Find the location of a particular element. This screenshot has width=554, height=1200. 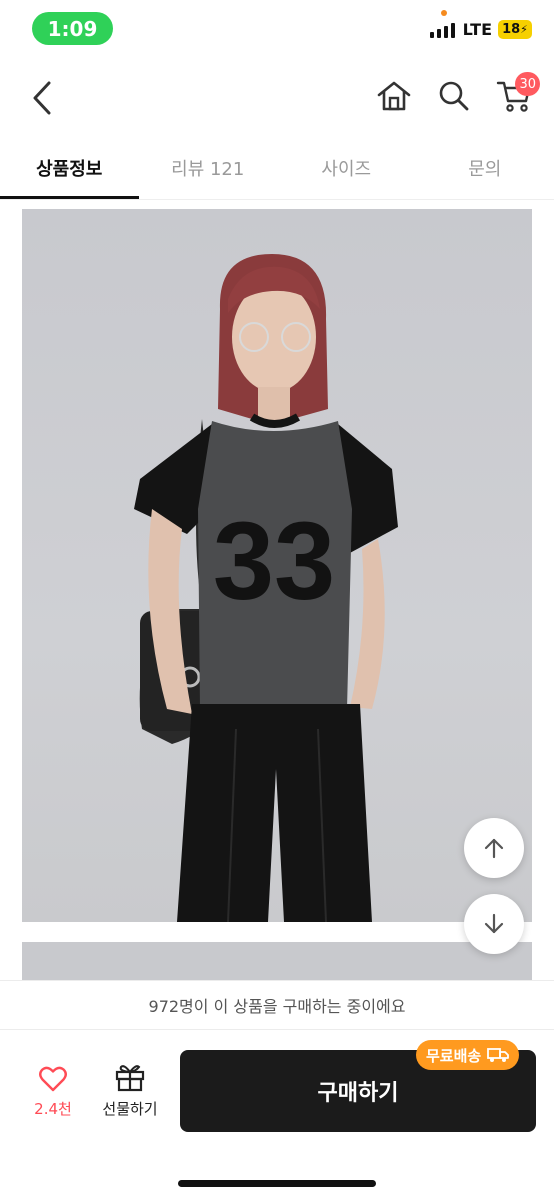

free-shipping-badge: 무료배송 is located at coordinates (468, 1055).